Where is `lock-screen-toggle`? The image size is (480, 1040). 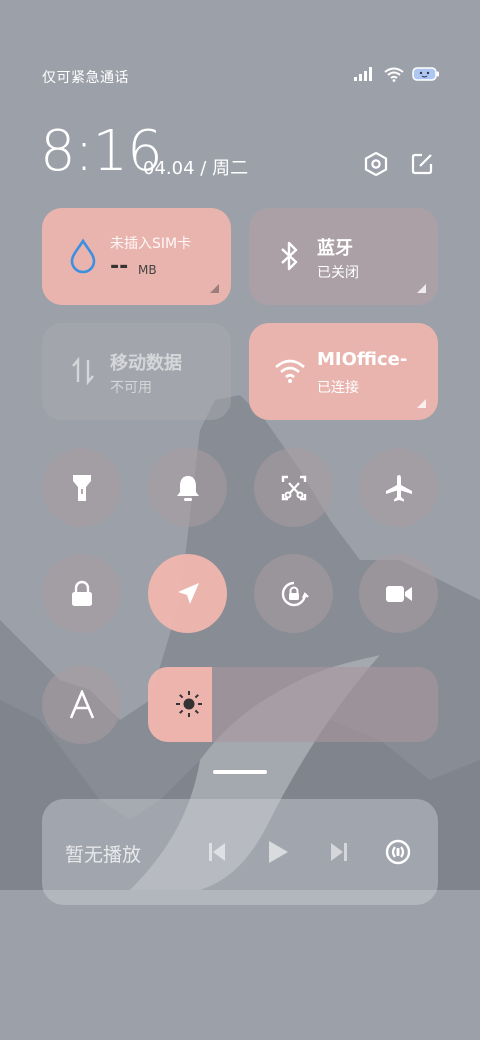 lock-screen-toggle is located at coordinates (81, 593).